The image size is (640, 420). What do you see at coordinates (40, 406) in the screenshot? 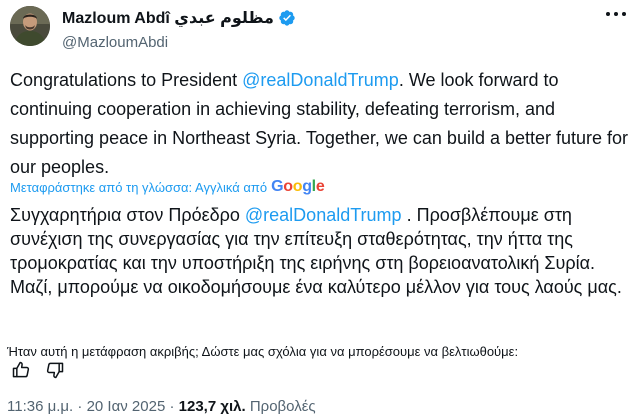
I see `tweet-time: 11:36 μ.μ.` at bounding box center [40, 406].